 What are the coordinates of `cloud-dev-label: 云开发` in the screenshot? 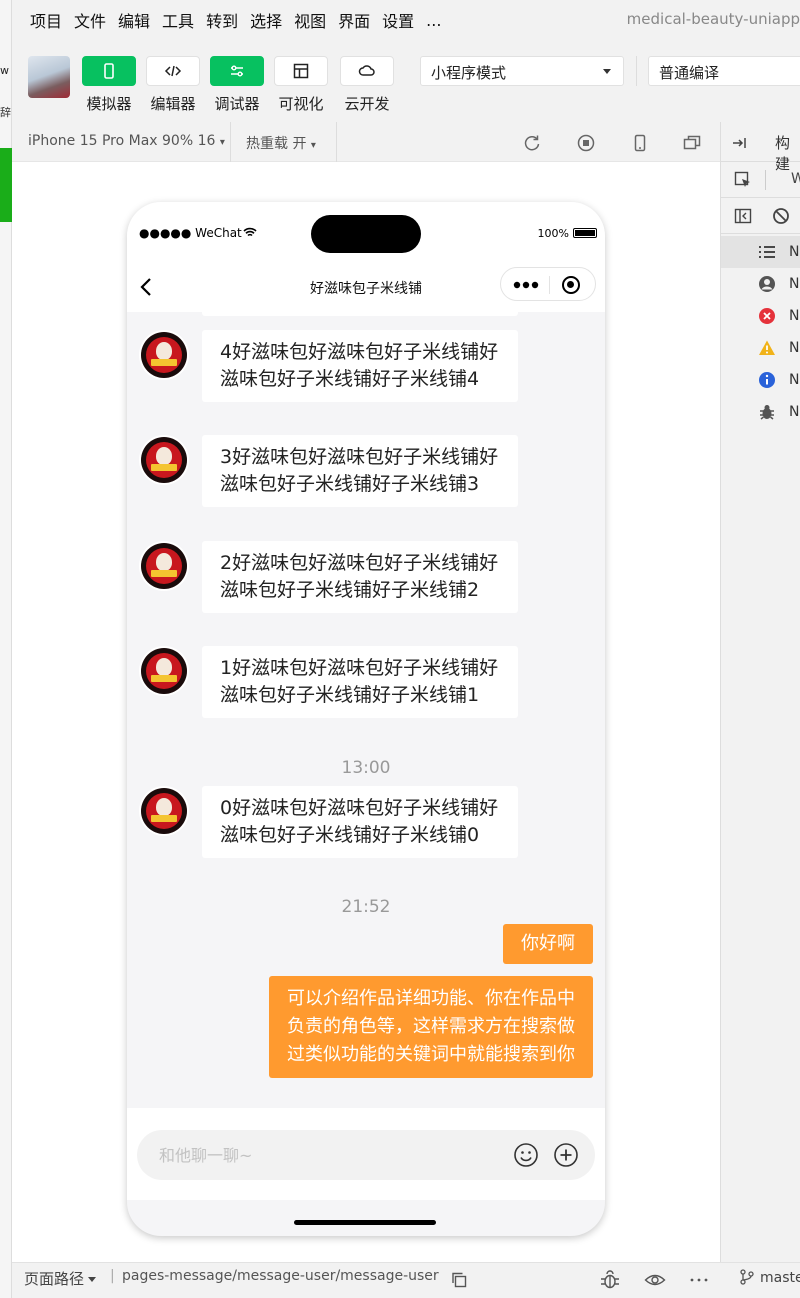 It's located at (367, 104).